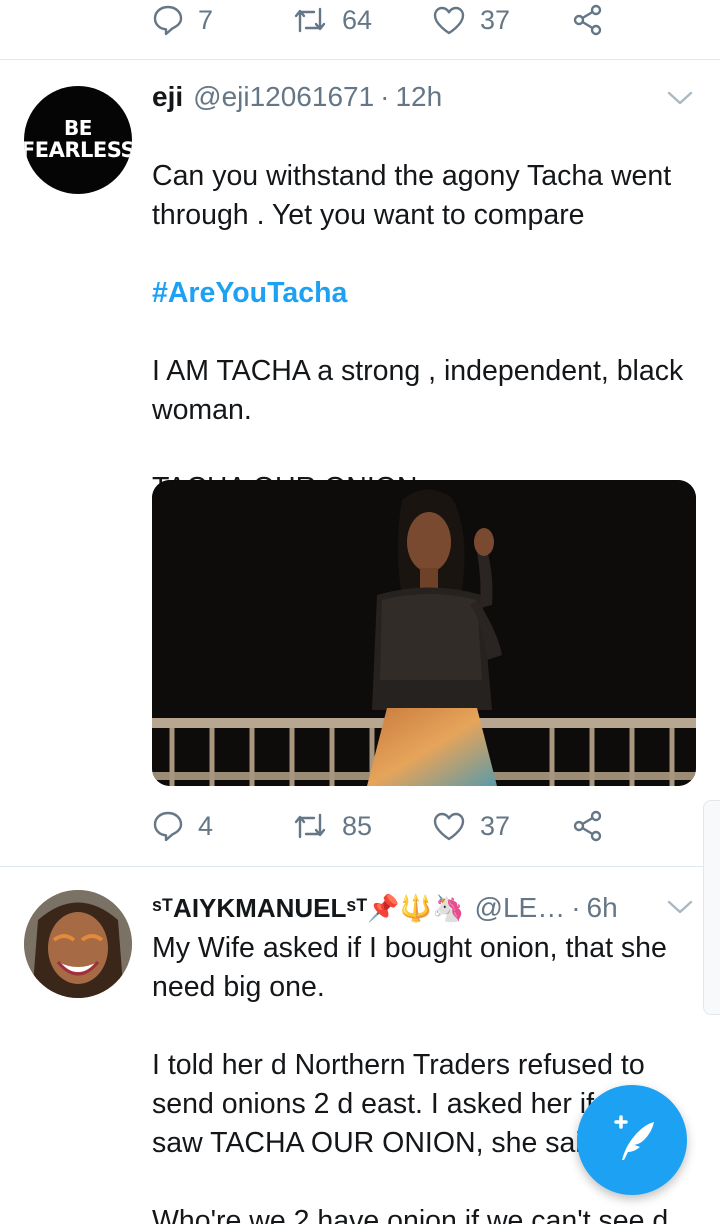 The image size is (720, 1224). I want to click on avatar: BE FEARLESS, so click(78, 140).